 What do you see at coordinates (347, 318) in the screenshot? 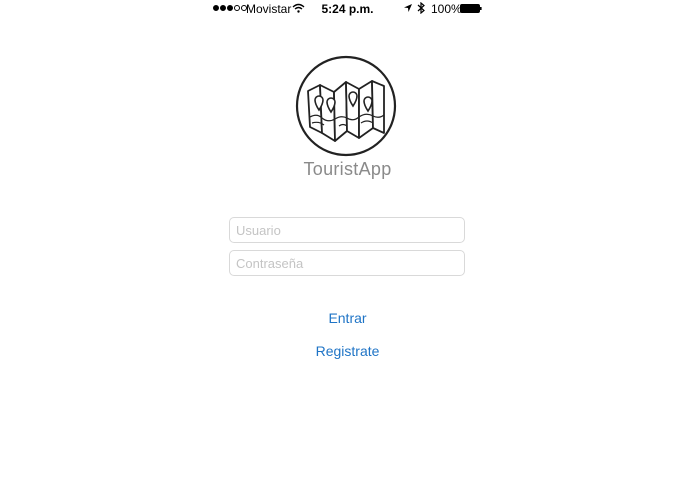
I see `login-button: Entrar` at bounding box center [347, 318].